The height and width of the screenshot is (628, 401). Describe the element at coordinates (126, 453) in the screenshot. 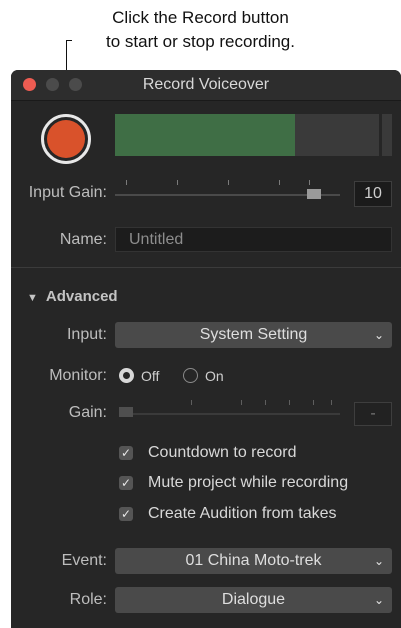

I see `countdown-checkbox: ✓` at that location.